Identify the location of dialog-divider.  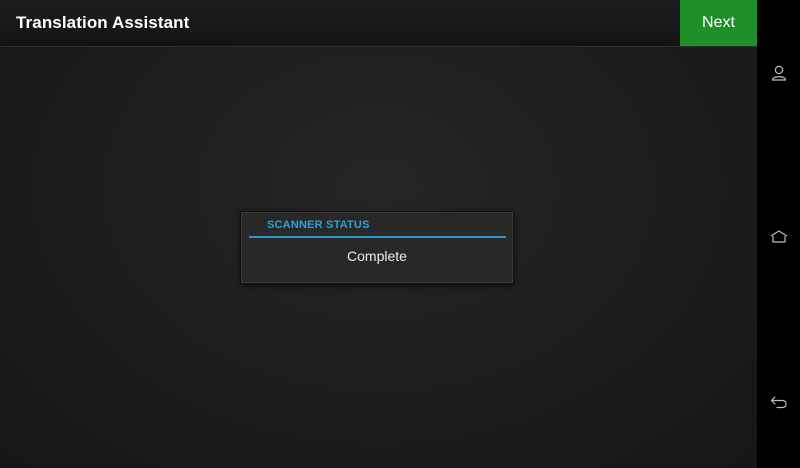
(377, 237).